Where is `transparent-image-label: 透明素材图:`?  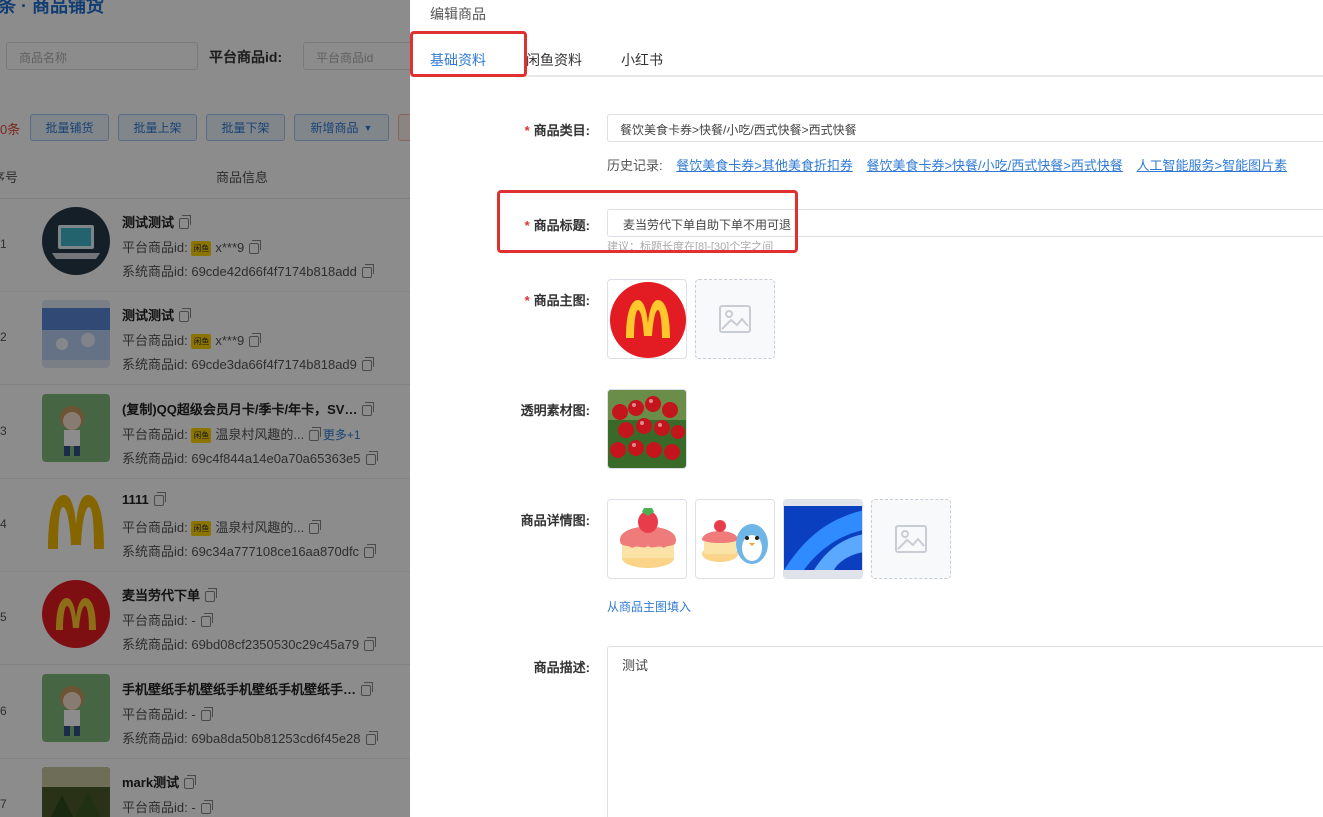 transparent-image-label: 透明素材图: is located at coordinates (555, 410).